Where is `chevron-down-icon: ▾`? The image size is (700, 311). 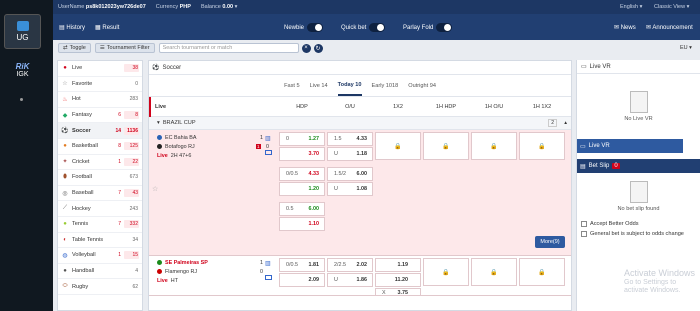
chevron-down-icon: ▾ is located at coordinates (236, 7).